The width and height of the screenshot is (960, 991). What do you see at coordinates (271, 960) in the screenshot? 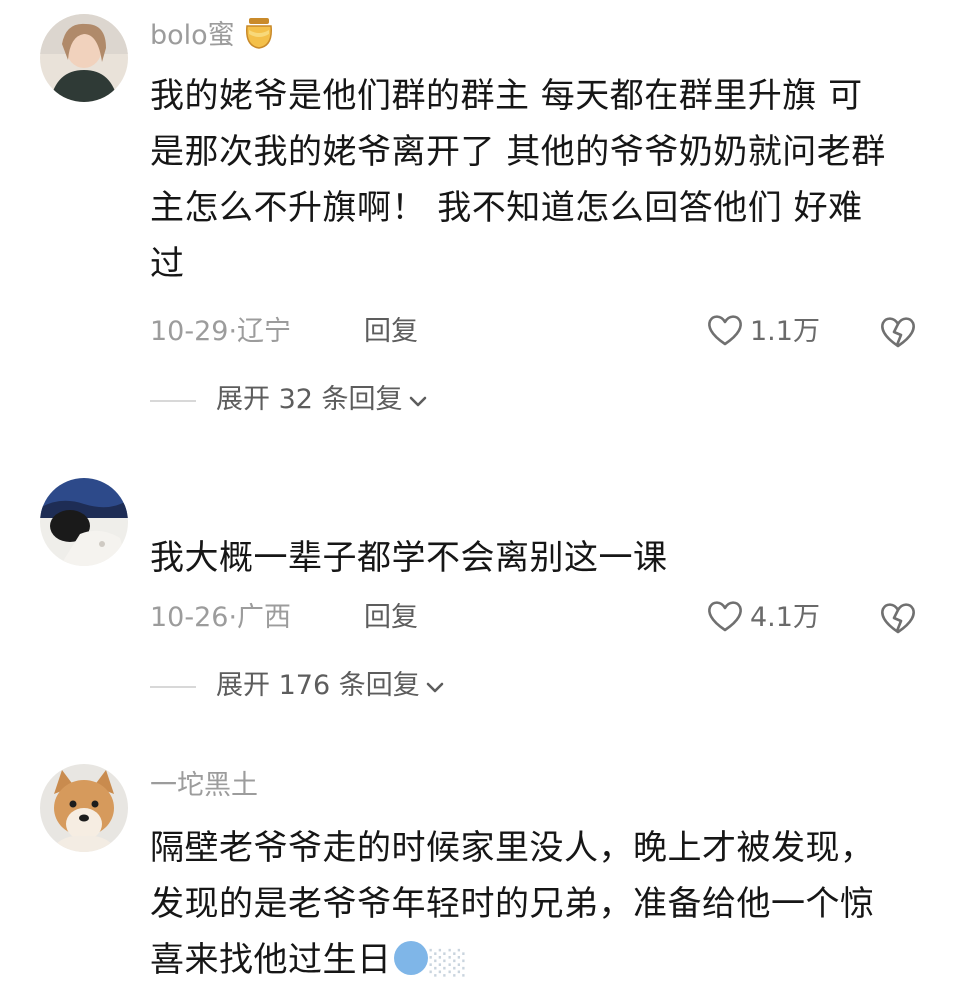
I see `comment-line-text: 喜来找他过生日` at bounding box center [271, 960].